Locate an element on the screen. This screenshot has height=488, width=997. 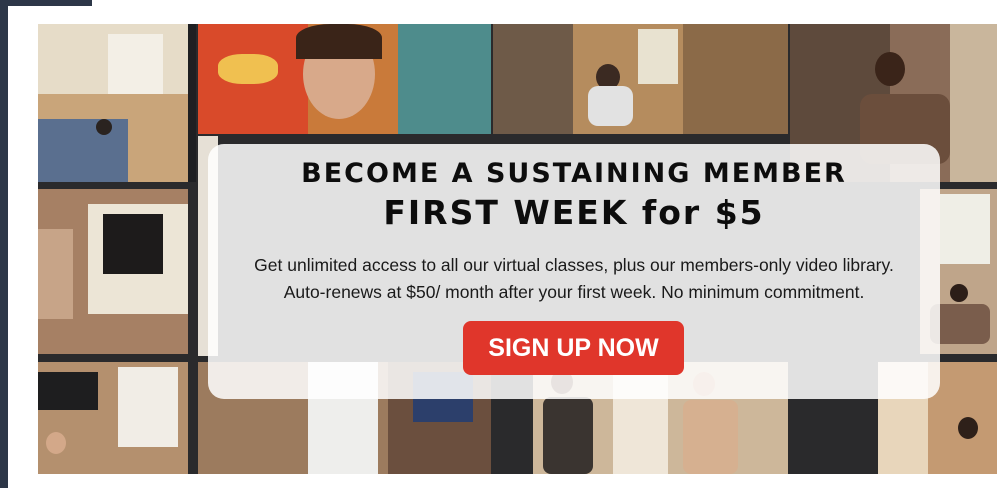
promo-offer-headline: FIRST WEEK for $5 is located at coordinates (574, 212).